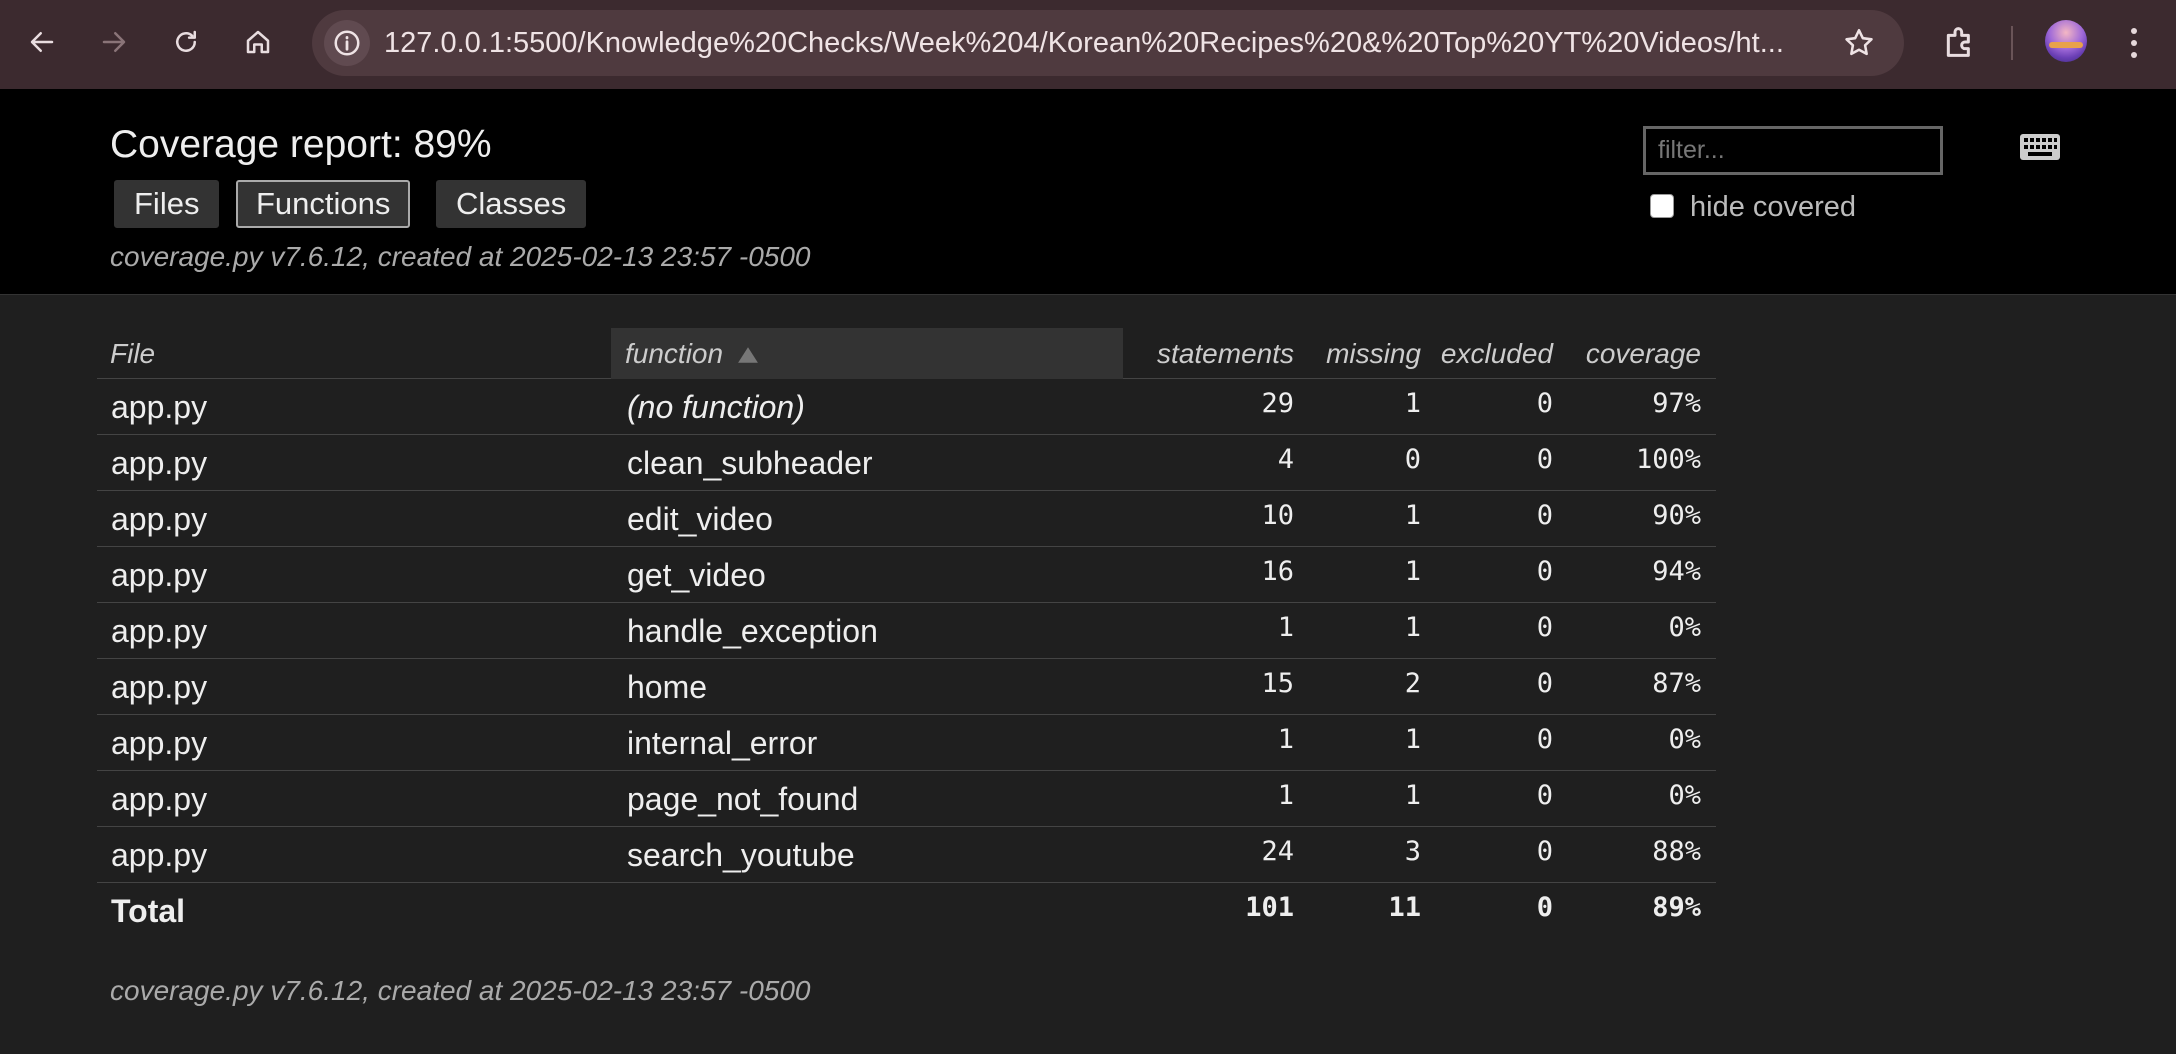 Image resolution: width=2176 pixels, height=1054 pixels. What do you see at coordinates (258, 42) in the screenshot?
I see `home-icon` at bounding box center [258, 42].